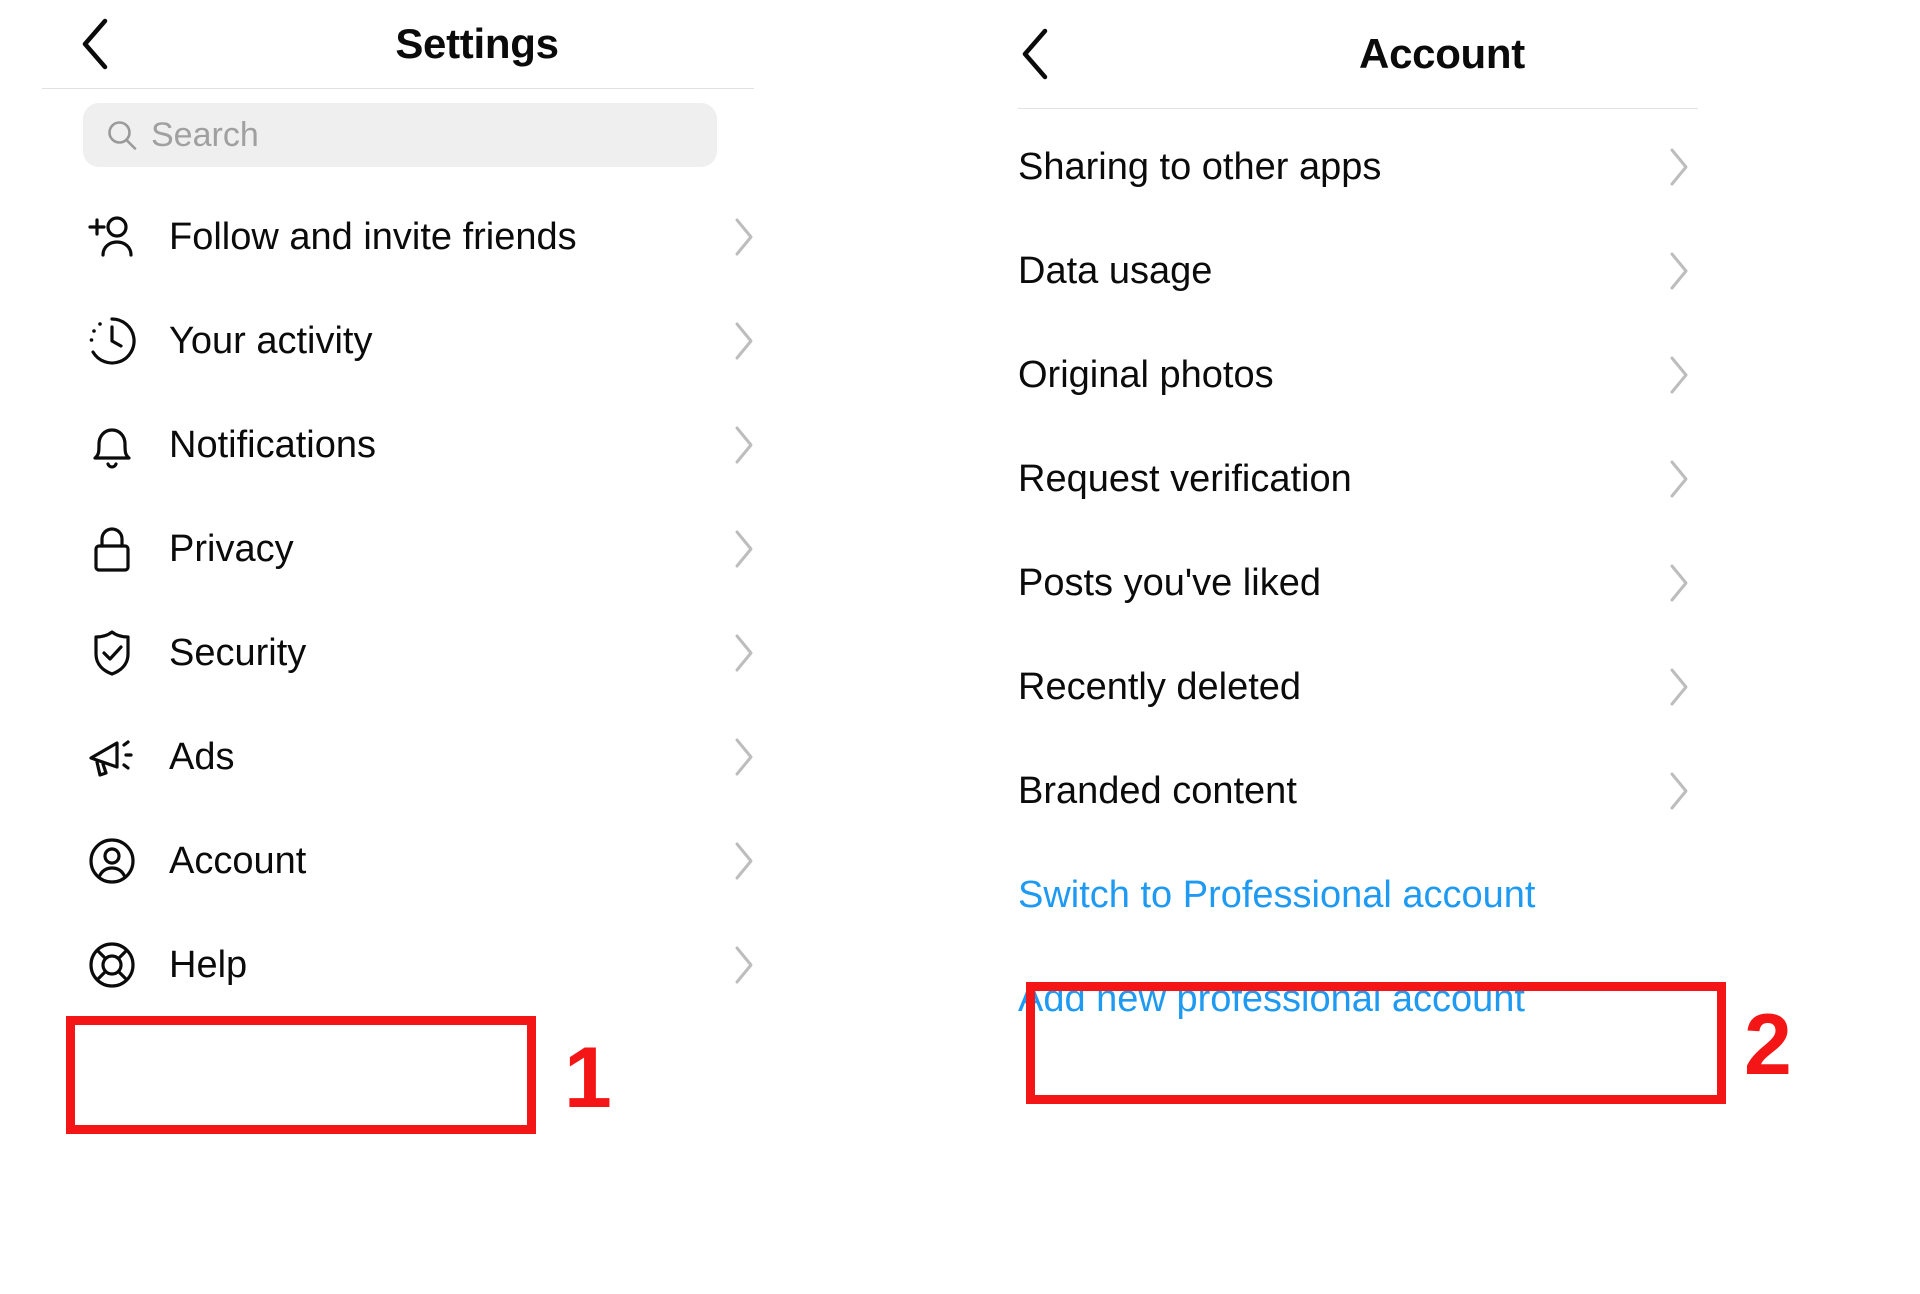 This screenshot has height=1294, width=1920. I want to click on sidebar-item-security: Security, so click(402, 653).